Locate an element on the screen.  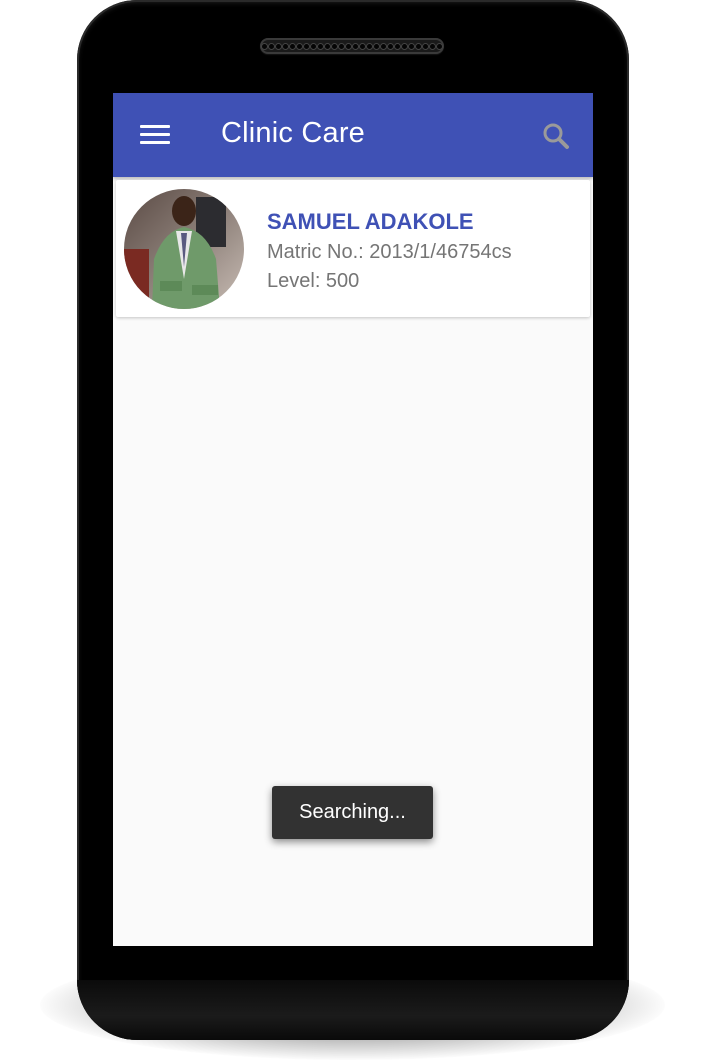
search-icon is located at coordinates (556, 136).